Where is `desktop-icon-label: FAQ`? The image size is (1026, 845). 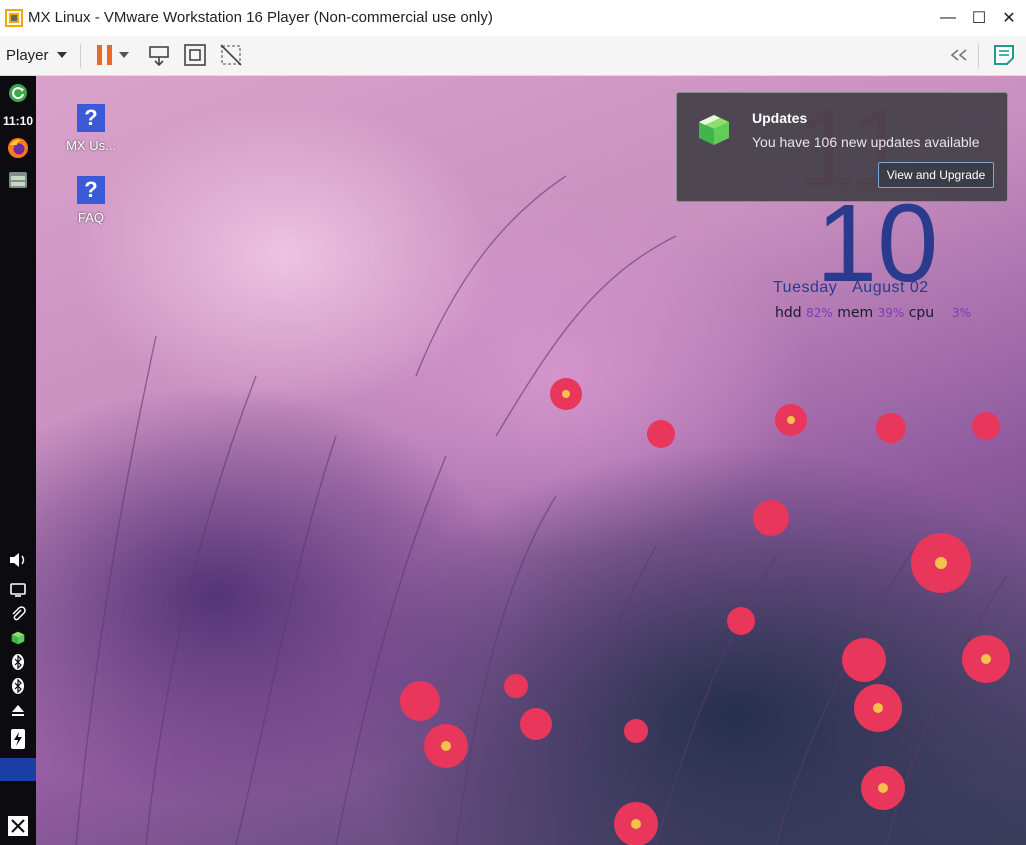 desktop-icon-label: FAQ is located at coordinates (90, 217).